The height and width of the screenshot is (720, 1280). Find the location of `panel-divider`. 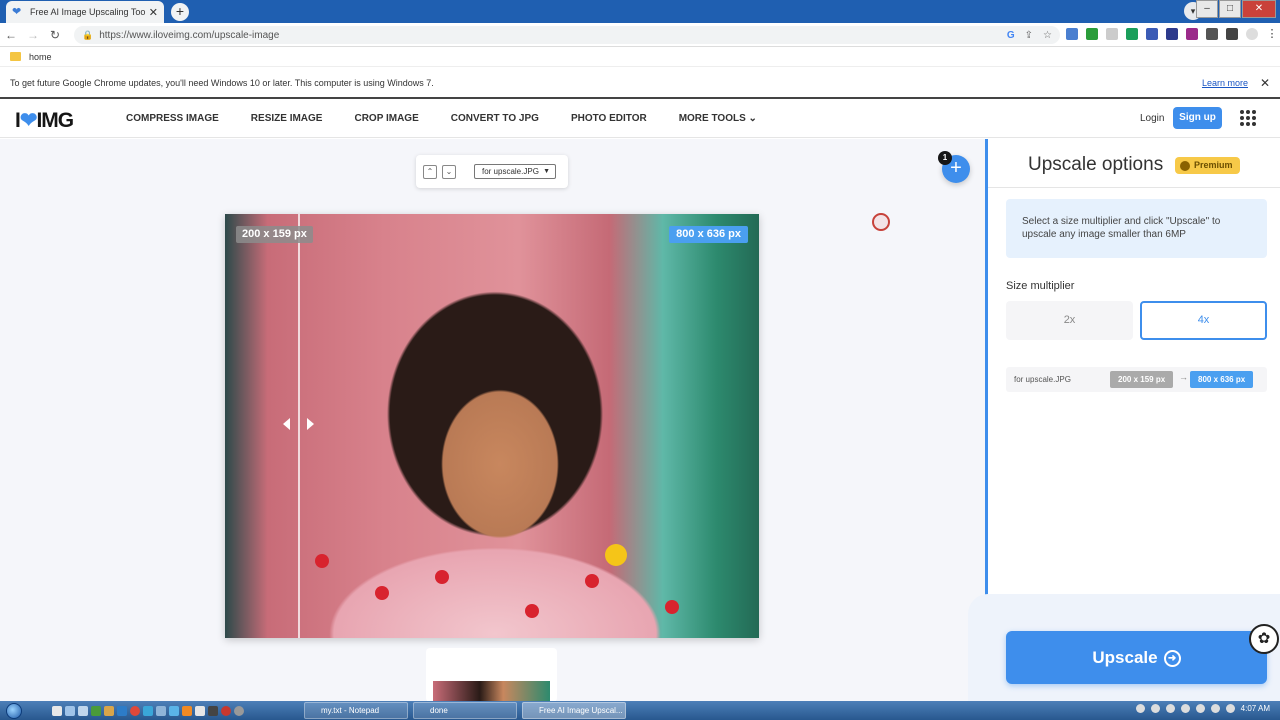

panel-divider is located at coordinates (1134, 187).